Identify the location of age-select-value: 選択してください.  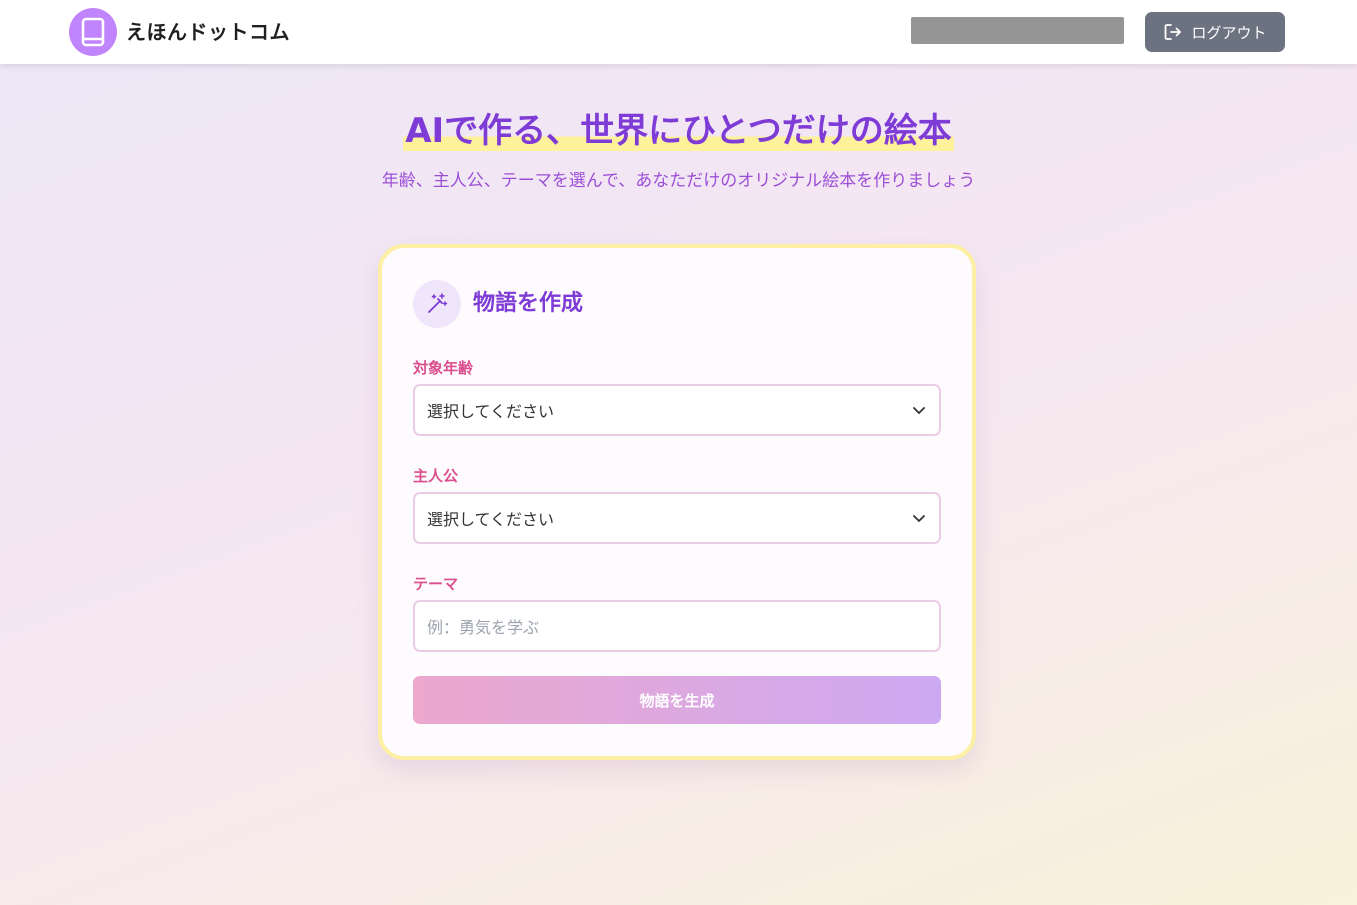
(491, 411).